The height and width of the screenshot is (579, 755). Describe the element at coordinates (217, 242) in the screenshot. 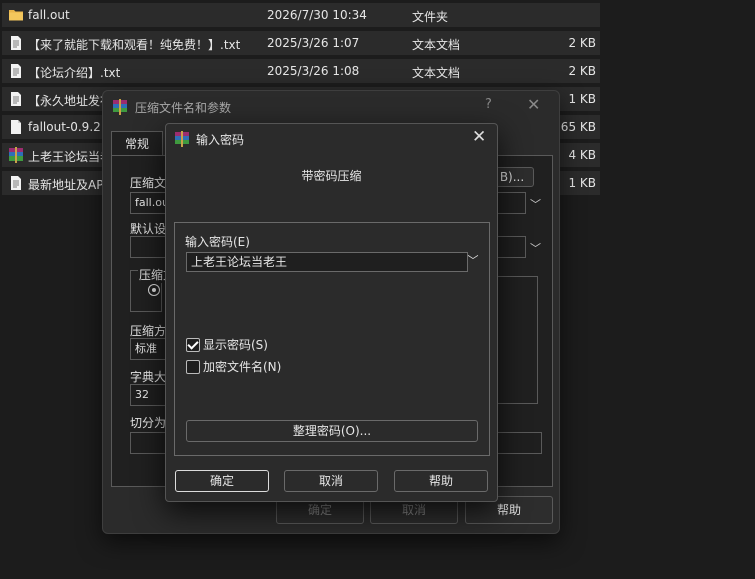

I see `enter-password-label: 输入密码(E)` at that location.